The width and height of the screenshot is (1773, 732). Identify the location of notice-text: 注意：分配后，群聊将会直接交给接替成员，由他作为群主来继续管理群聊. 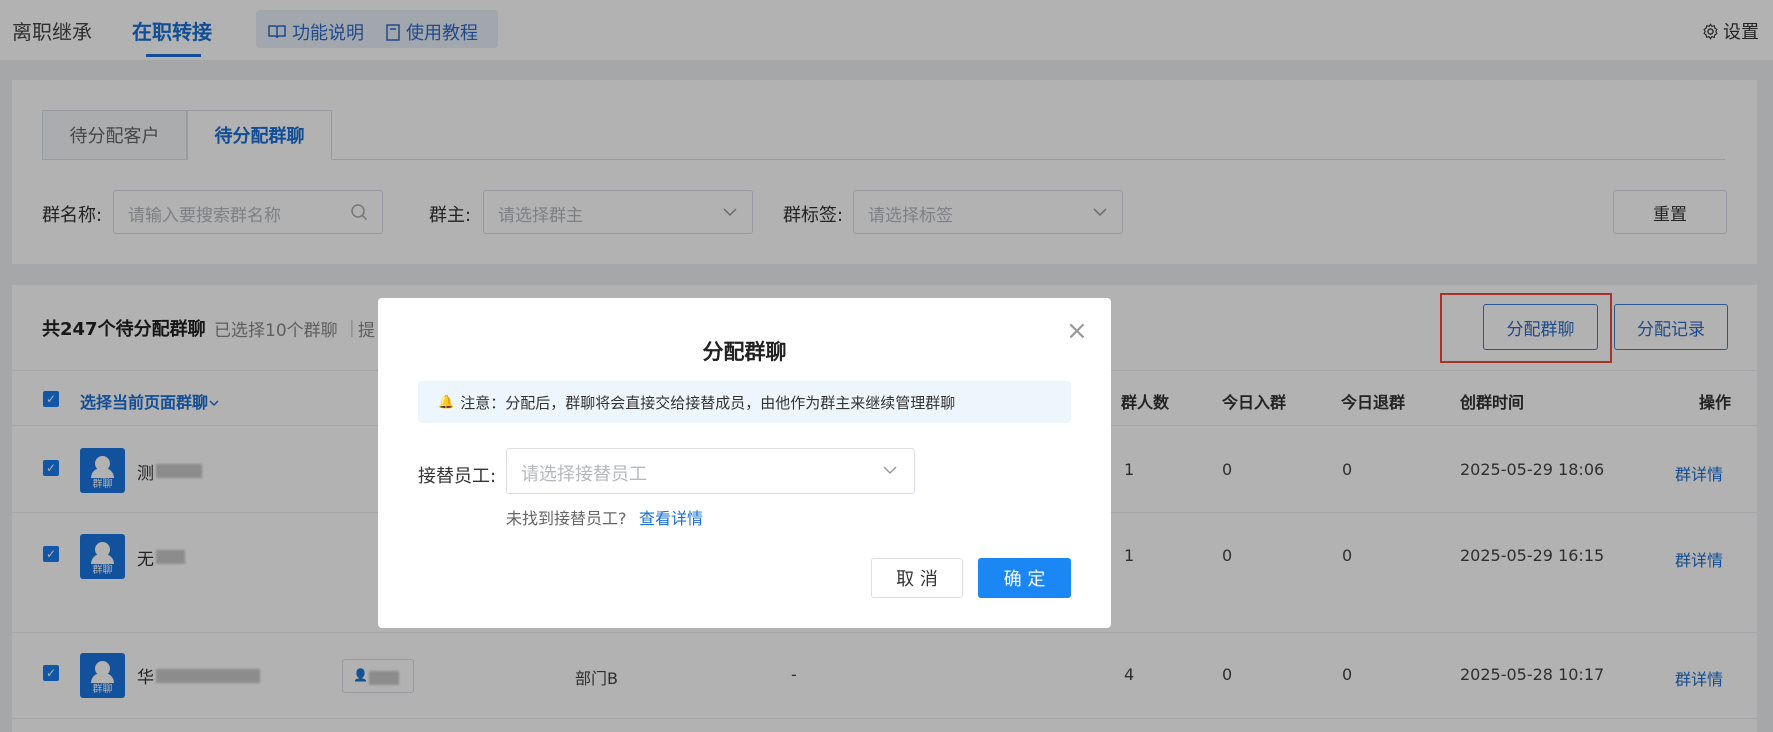
(708, 402).